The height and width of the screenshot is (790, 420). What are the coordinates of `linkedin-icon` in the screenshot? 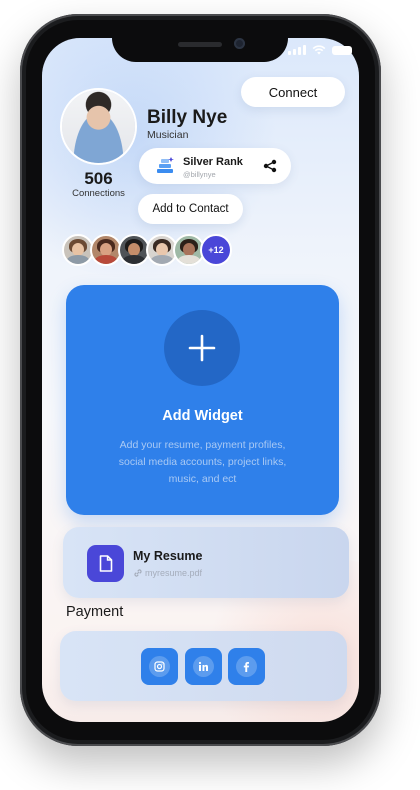 It's located at (203, 666).